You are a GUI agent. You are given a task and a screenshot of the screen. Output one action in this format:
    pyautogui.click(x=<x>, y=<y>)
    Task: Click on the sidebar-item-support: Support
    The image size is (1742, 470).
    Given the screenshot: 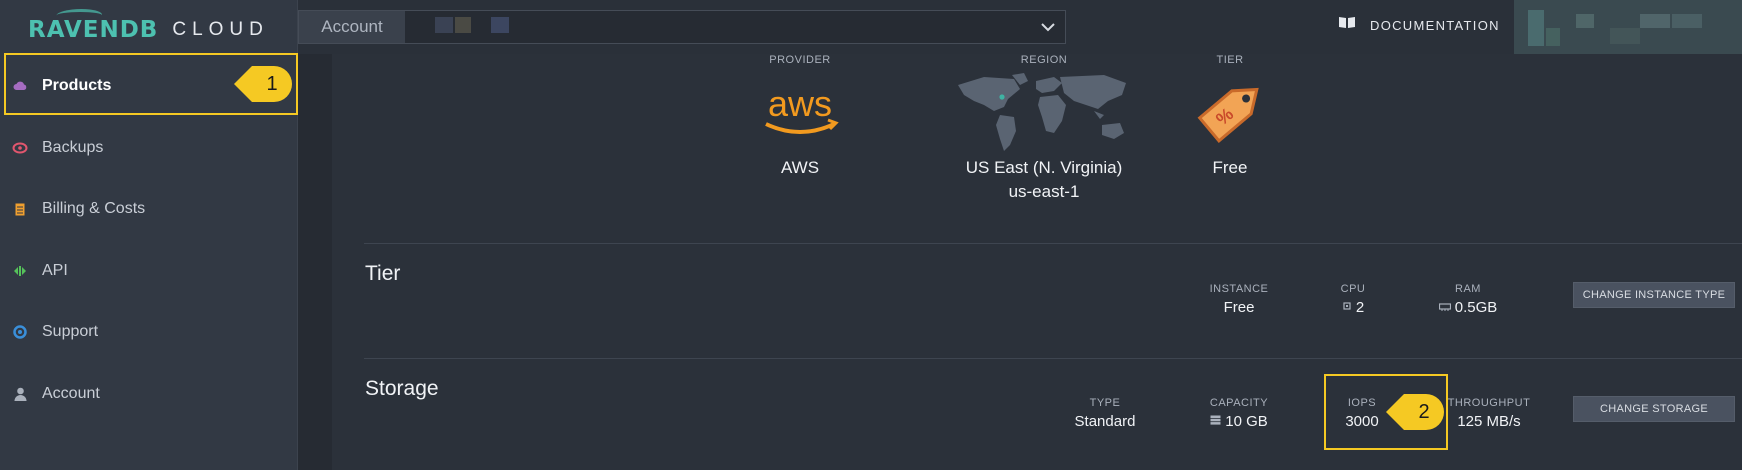 What is the action you would take?
    pyautogui.click(x=149, y=332)
    